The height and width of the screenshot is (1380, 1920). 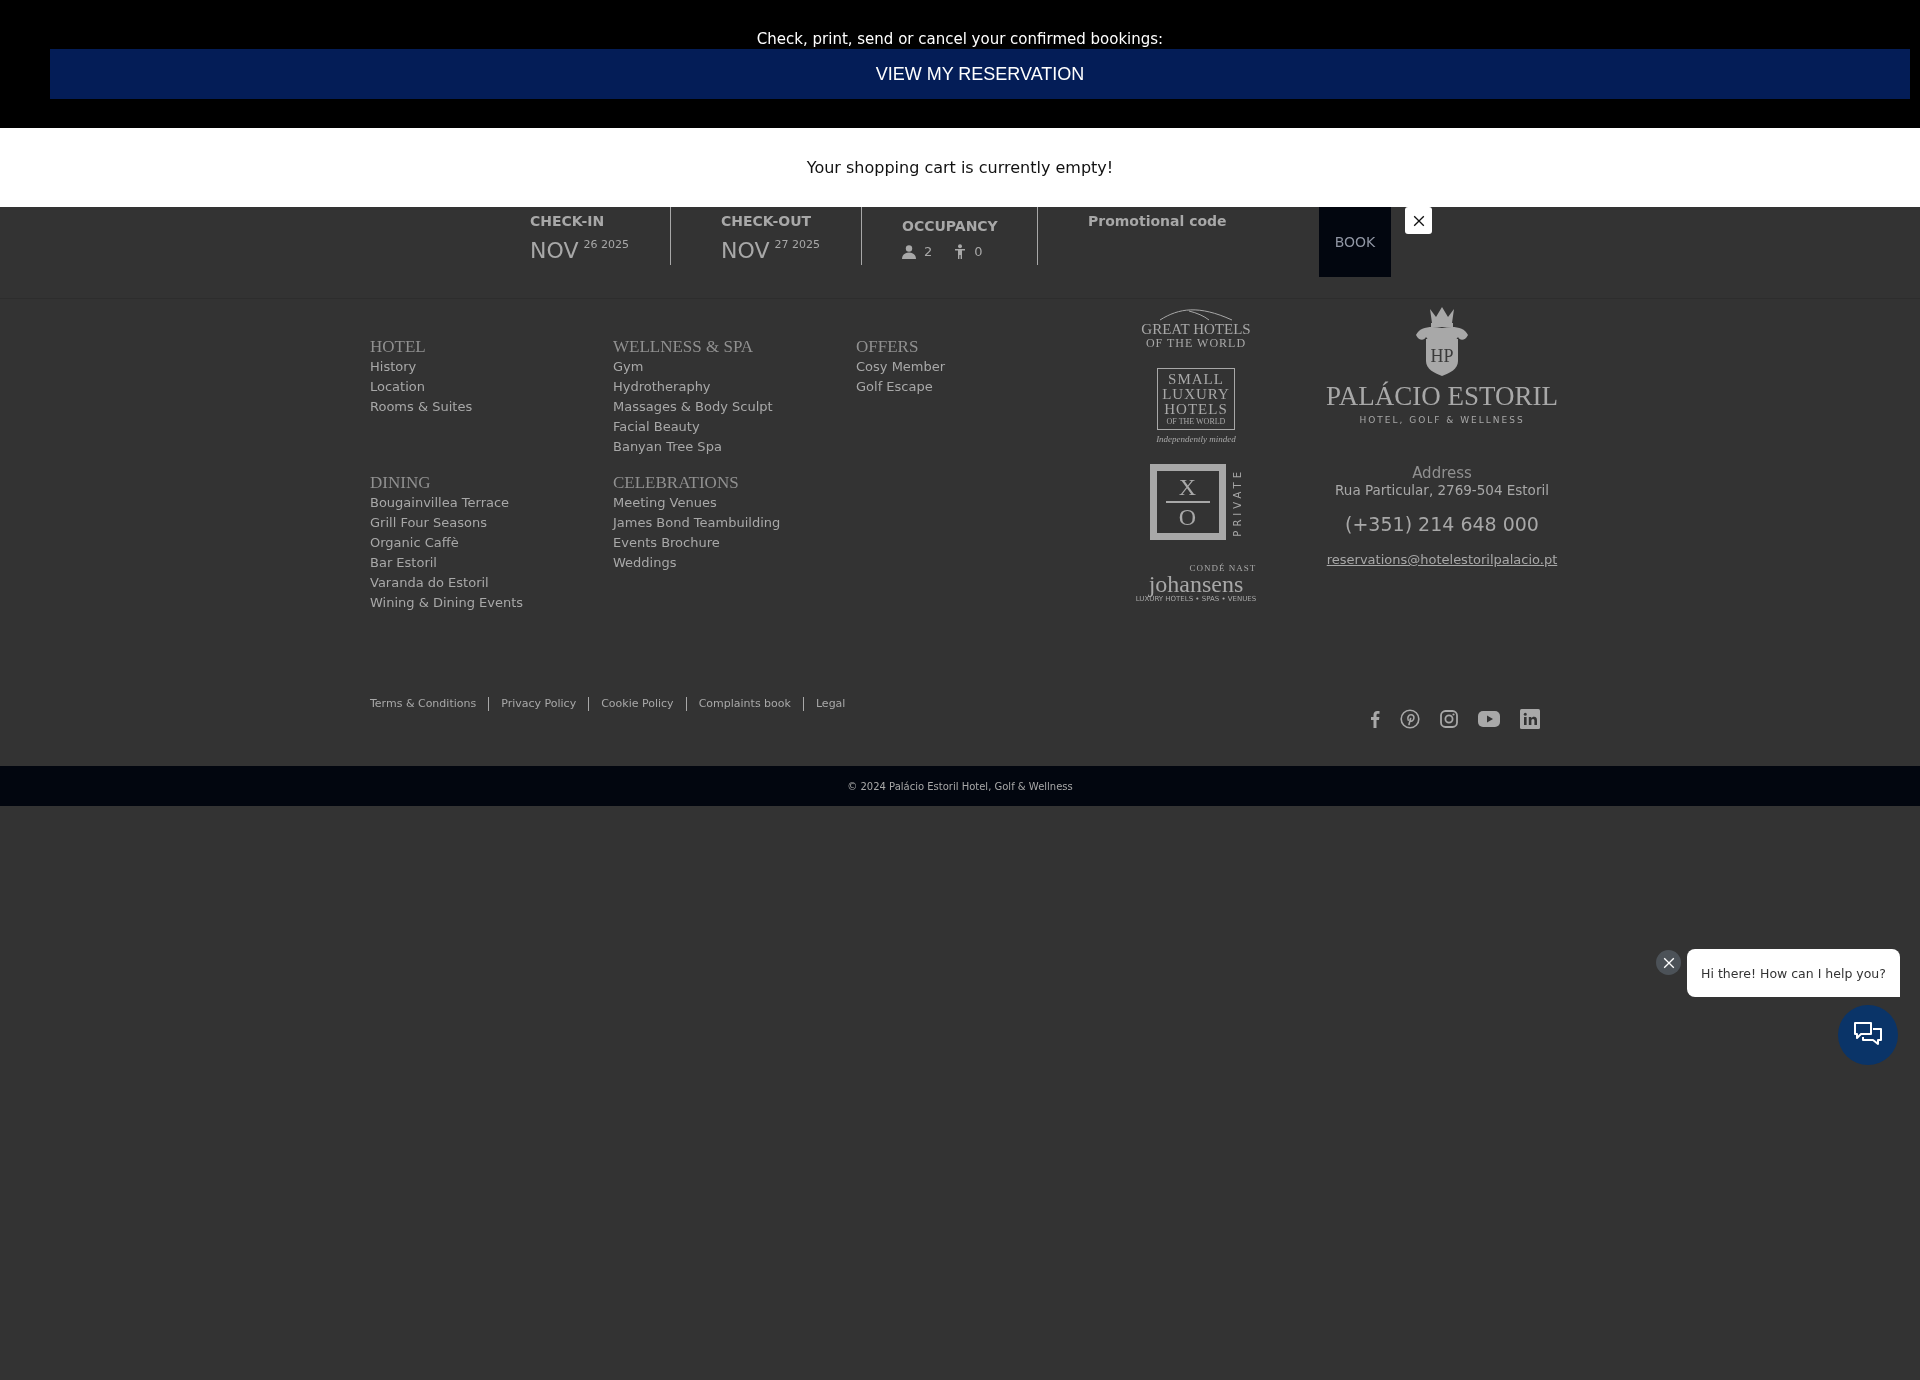 What do you see at coordinates (421, 407) in the screenshot?
I see `footer-link: Rooms & Suites` at bounding box center [421, 407].